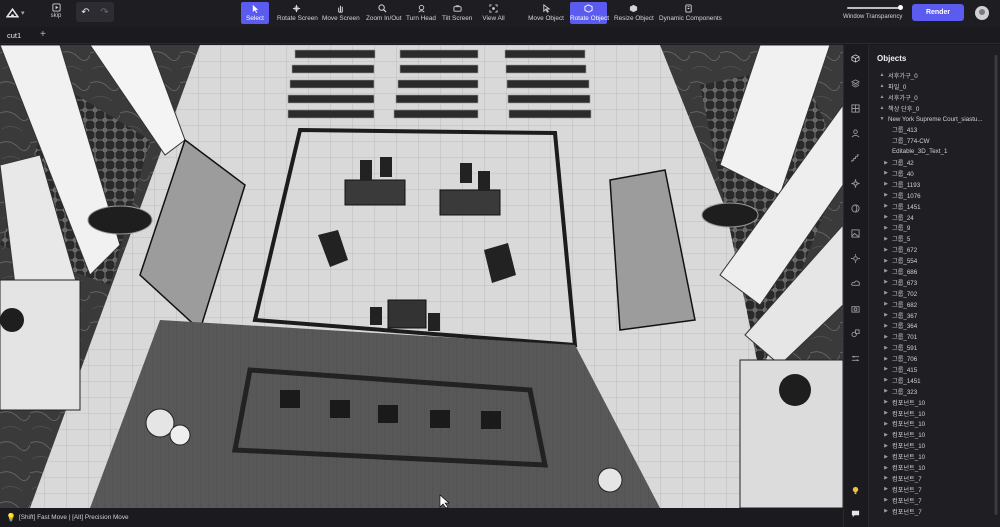 This screenshot has width=1000, height=527. What do you see at coordinates (855, 358) in the screenshot?
I see `sliders-panel-button` at bounding box center [855, 358].